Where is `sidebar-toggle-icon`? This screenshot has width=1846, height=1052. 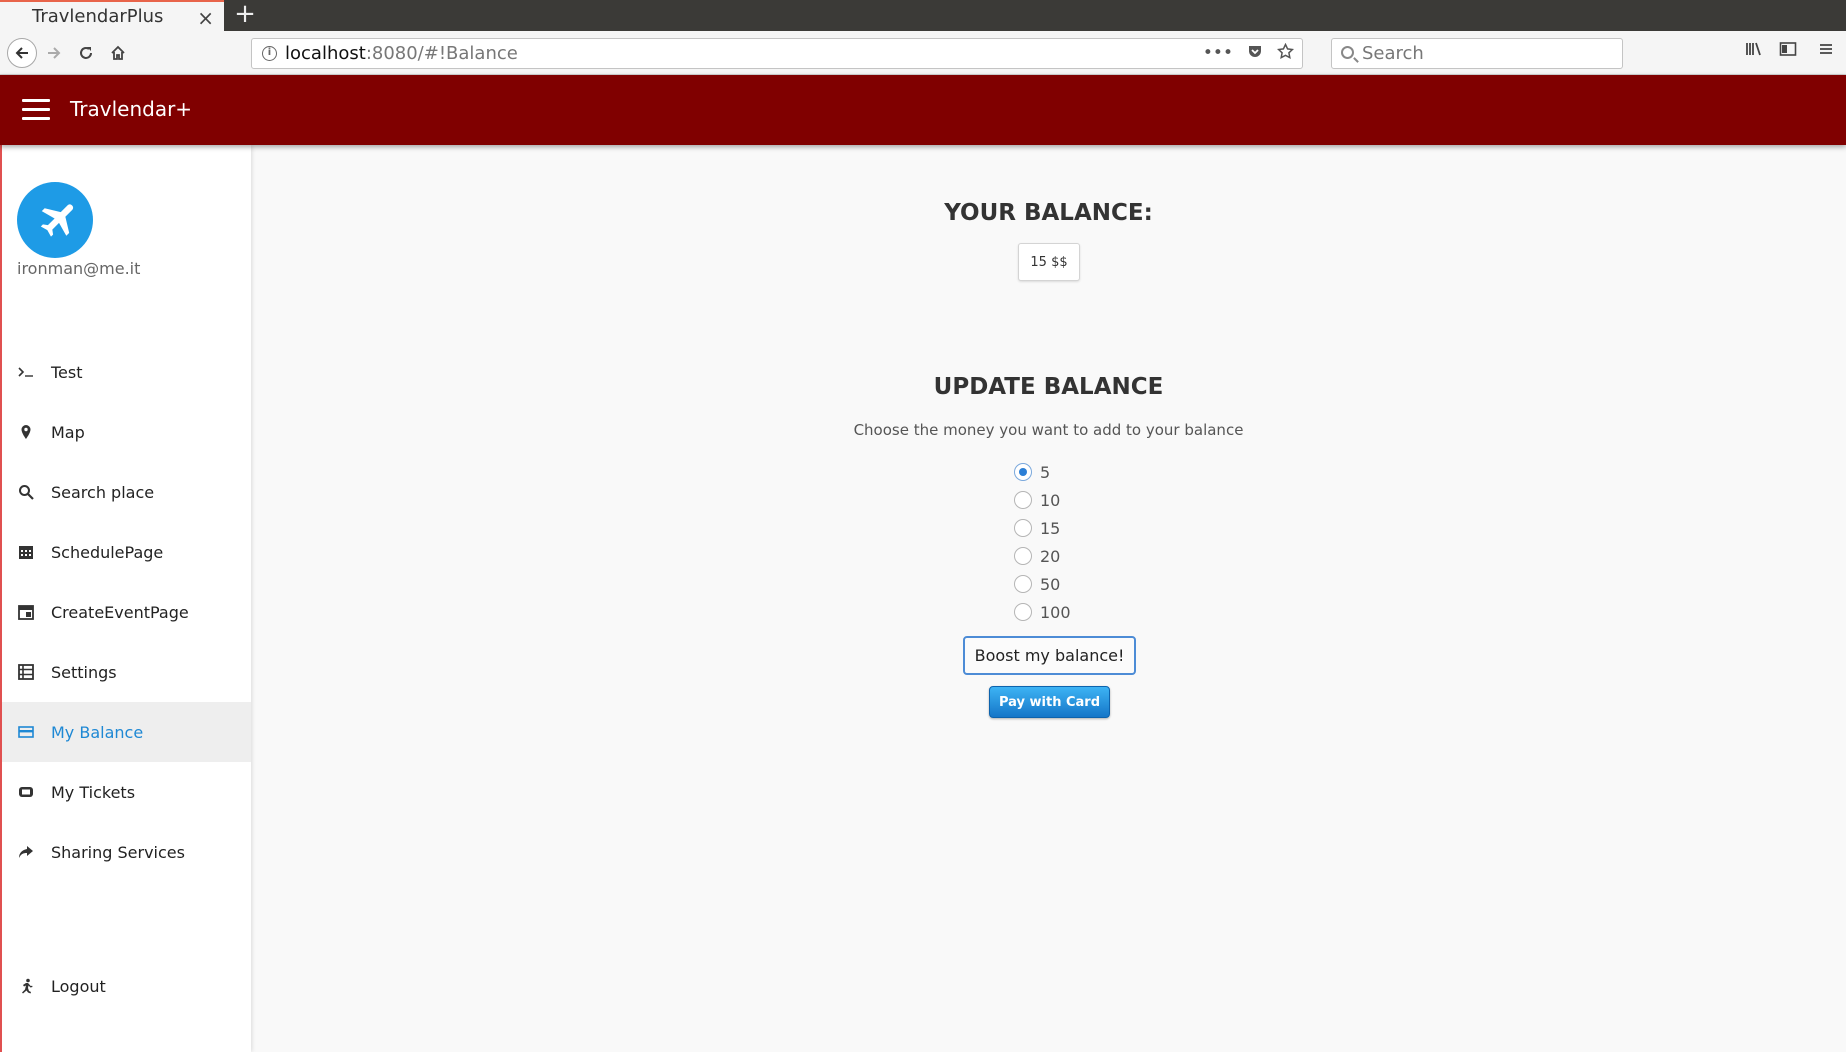 sidebar-toggle-icon is located at coordinates (1788, 51).